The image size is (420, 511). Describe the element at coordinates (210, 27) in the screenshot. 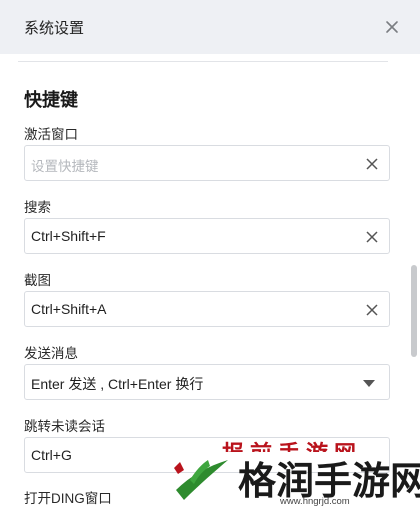

I see `title-bar: 系统设置` at that location.